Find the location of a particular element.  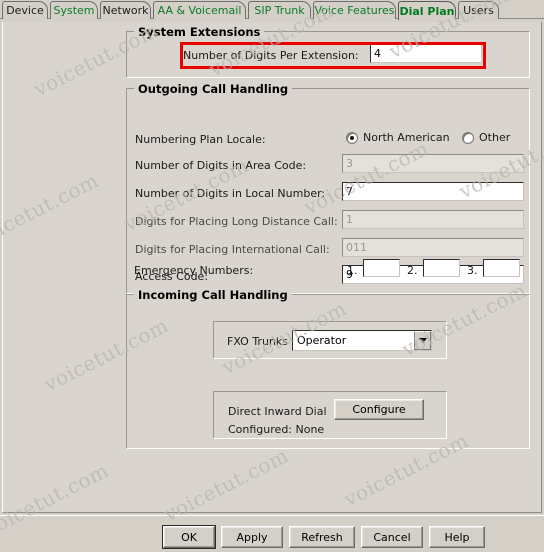

tab-device: Device is located at coordinates (25, 10).